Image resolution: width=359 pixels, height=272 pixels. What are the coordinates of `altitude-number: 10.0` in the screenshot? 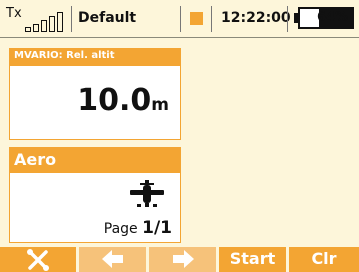 It's located at (114, 100).